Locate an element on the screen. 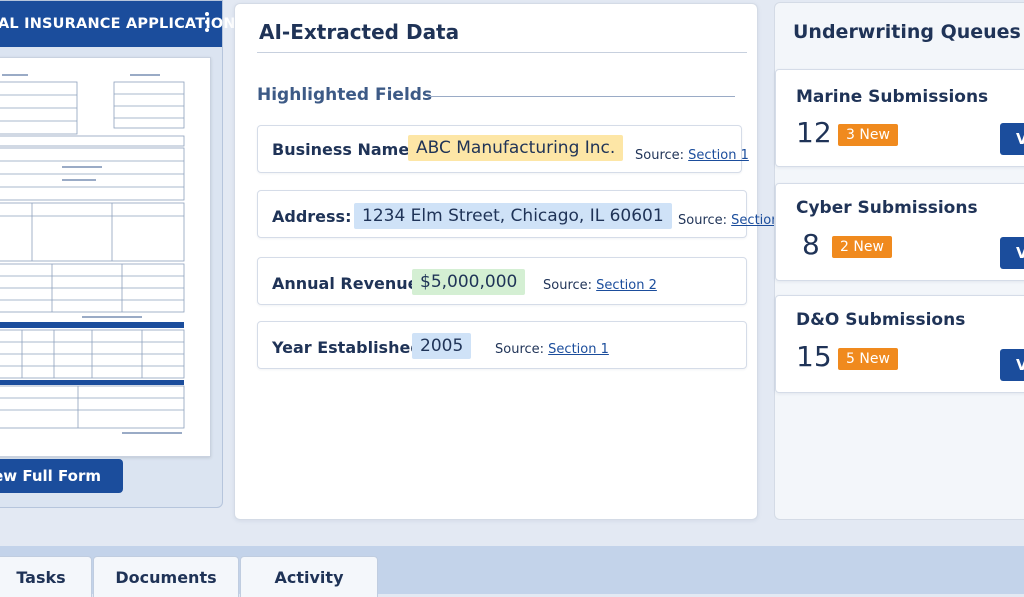 This screenshot has height=597, width=1024. new-badge: 2 New is located at coordinates (862, 247).